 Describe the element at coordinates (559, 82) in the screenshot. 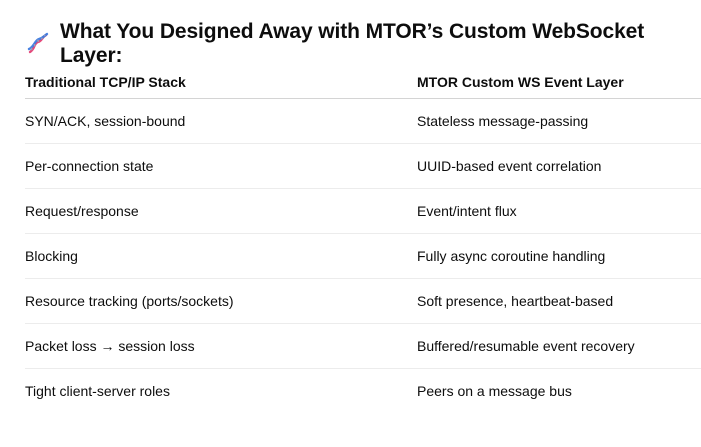

I see `column-header-mtor: MTOR Custom WS Event Layer` at that location.